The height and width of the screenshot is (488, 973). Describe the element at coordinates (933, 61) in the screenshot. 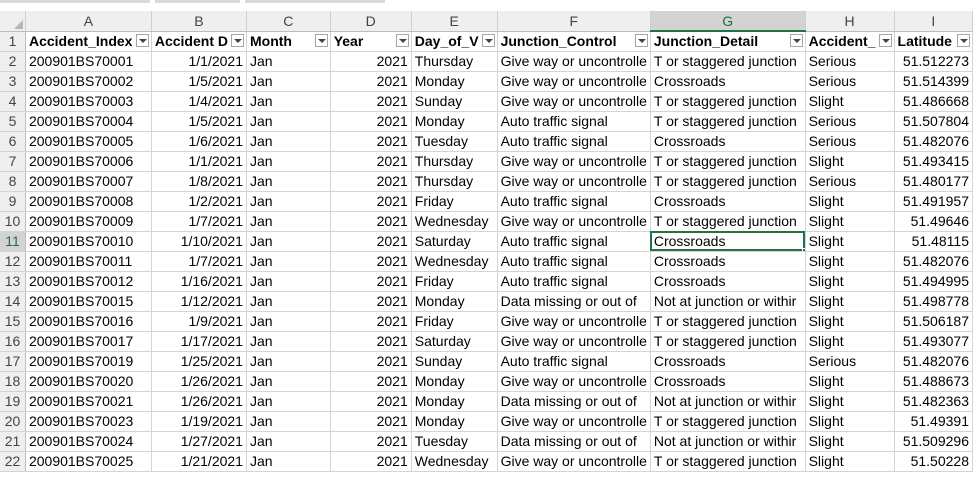

I see `cell-i: 51.512273` at that location.